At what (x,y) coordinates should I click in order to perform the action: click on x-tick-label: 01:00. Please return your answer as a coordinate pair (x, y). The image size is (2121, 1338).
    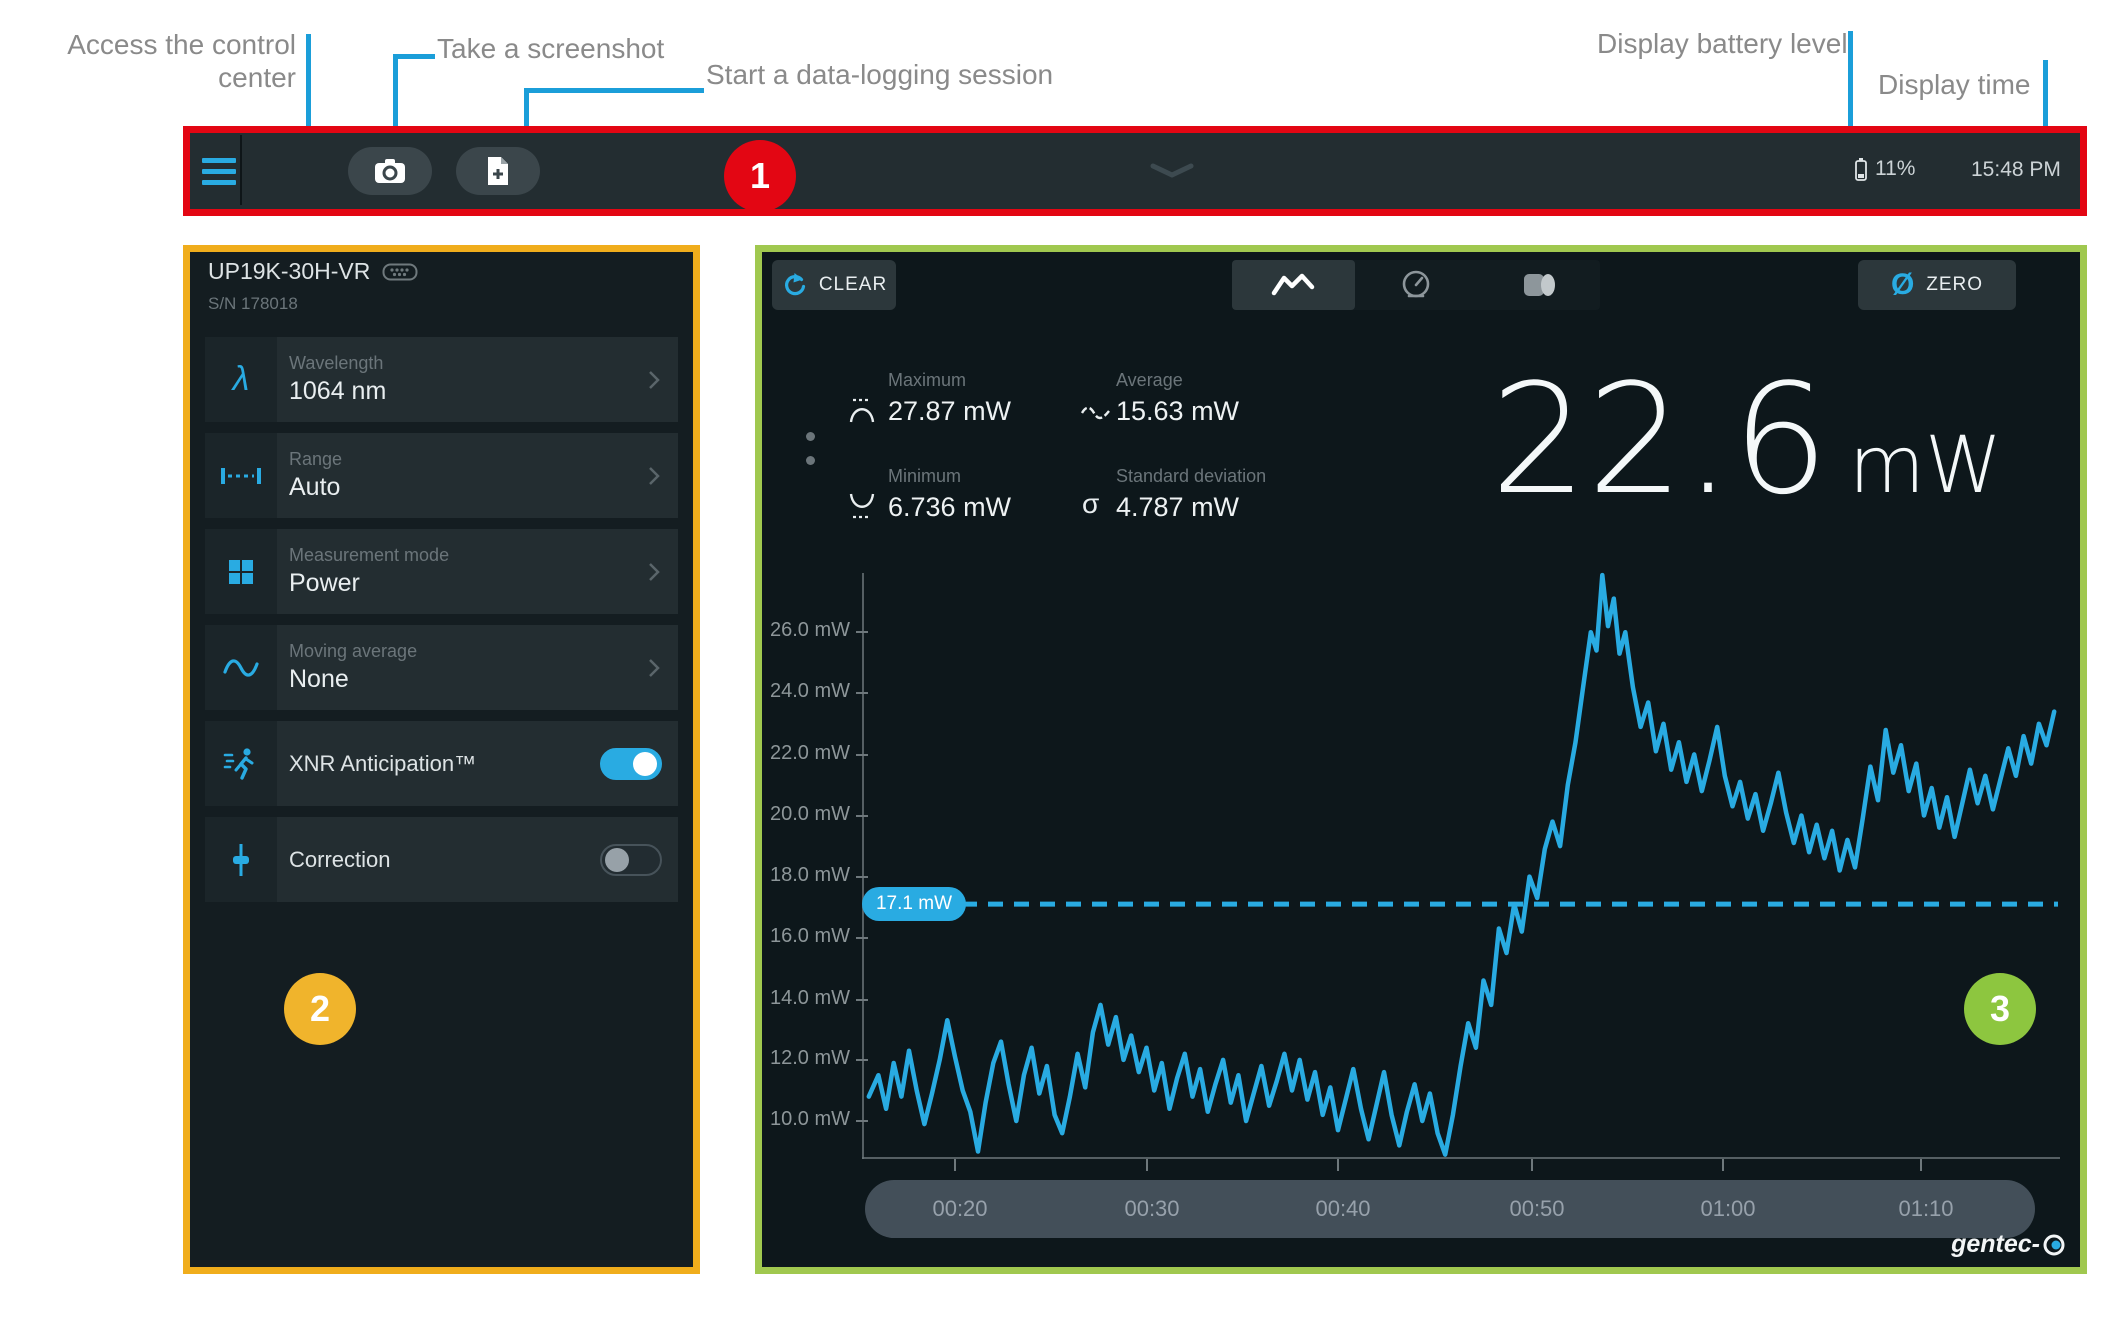
    Looking at the image, I should click on (1728, 1208).